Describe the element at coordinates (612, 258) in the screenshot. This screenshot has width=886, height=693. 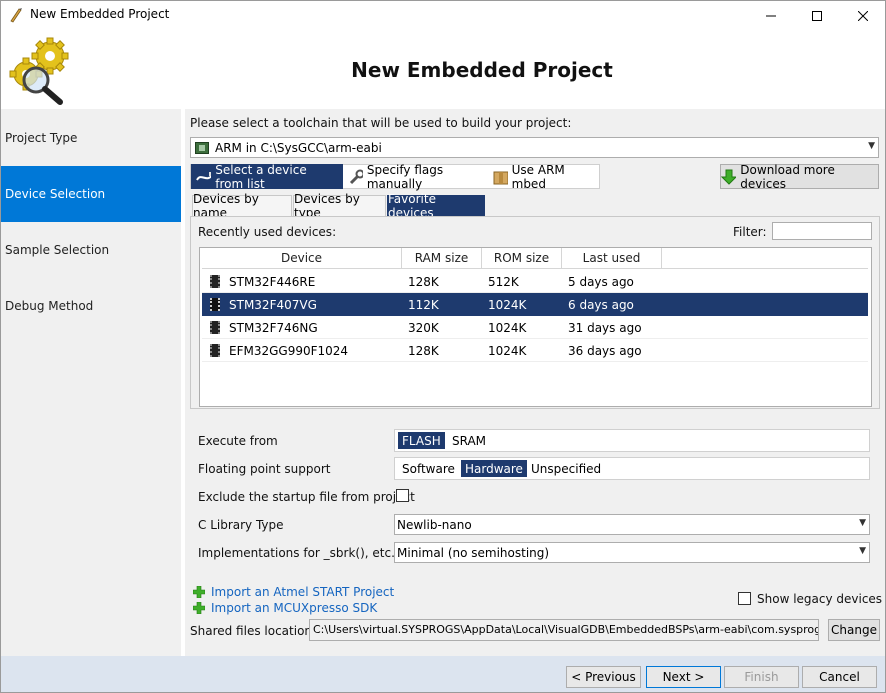
I see `column-header-last-used: Last used` at that location.